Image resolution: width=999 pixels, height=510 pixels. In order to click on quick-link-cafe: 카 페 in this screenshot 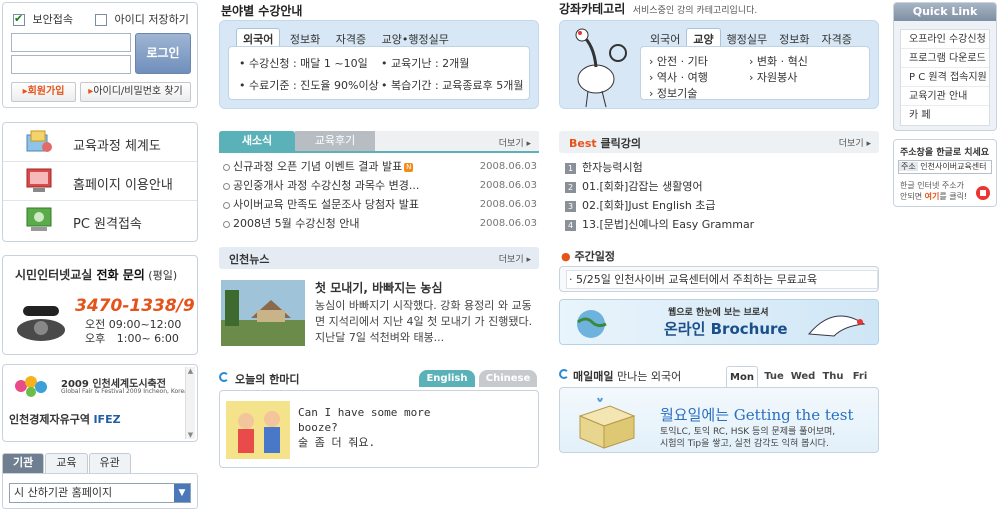, I will do `click(945, 115)`.